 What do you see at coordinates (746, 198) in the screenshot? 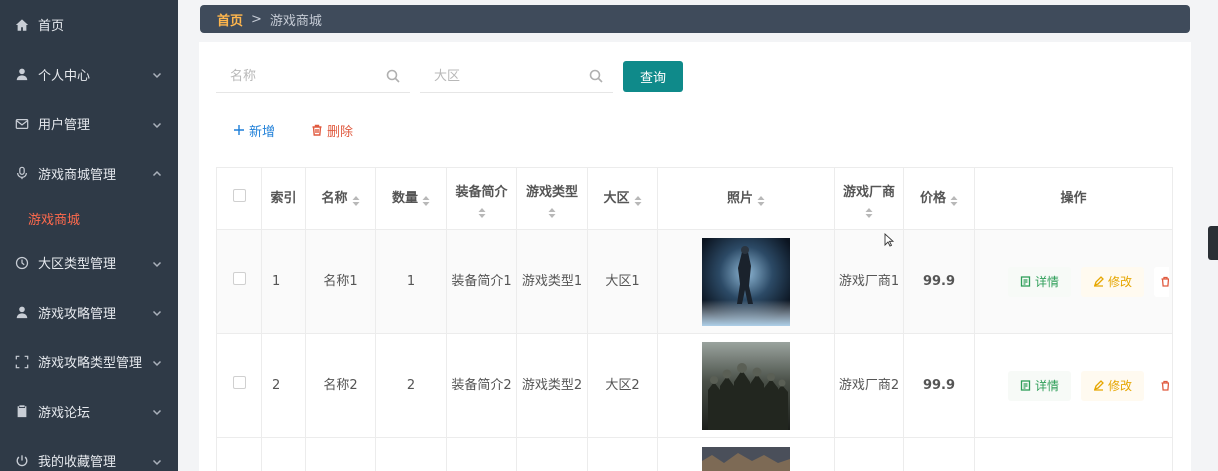
I see `column-header-photo: 照片` at bounding box center [746, 198].